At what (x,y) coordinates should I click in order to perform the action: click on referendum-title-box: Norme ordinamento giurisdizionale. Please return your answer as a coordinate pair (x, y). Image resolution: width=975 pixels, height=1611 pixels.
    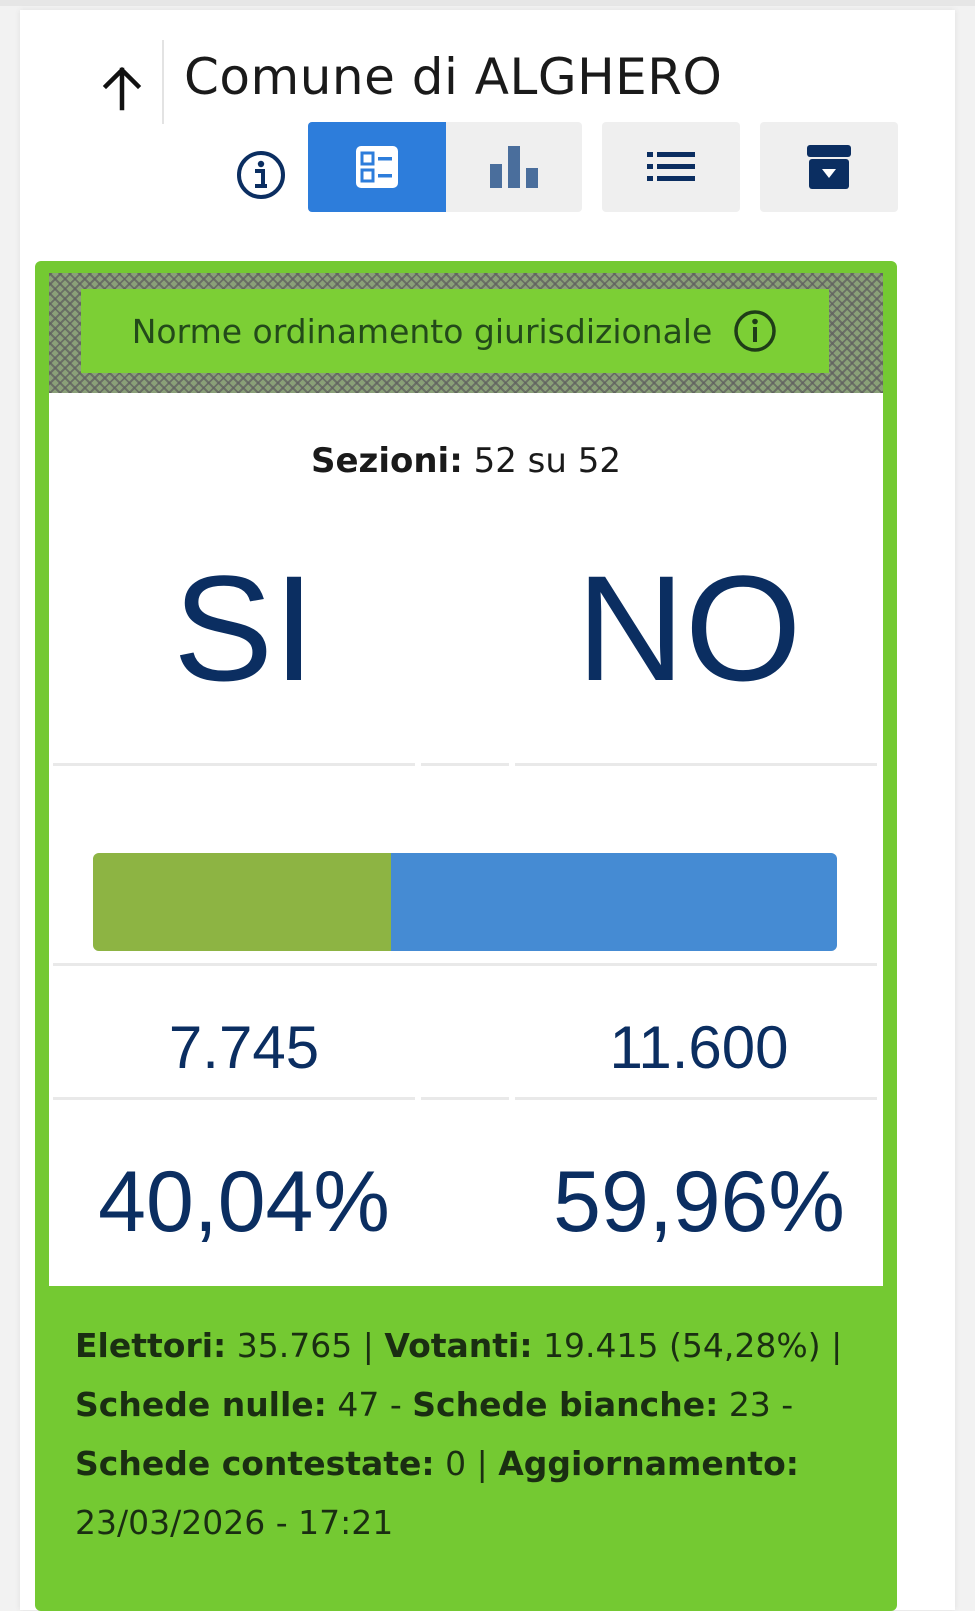
    Looking at the image, I should click on (455, 331).